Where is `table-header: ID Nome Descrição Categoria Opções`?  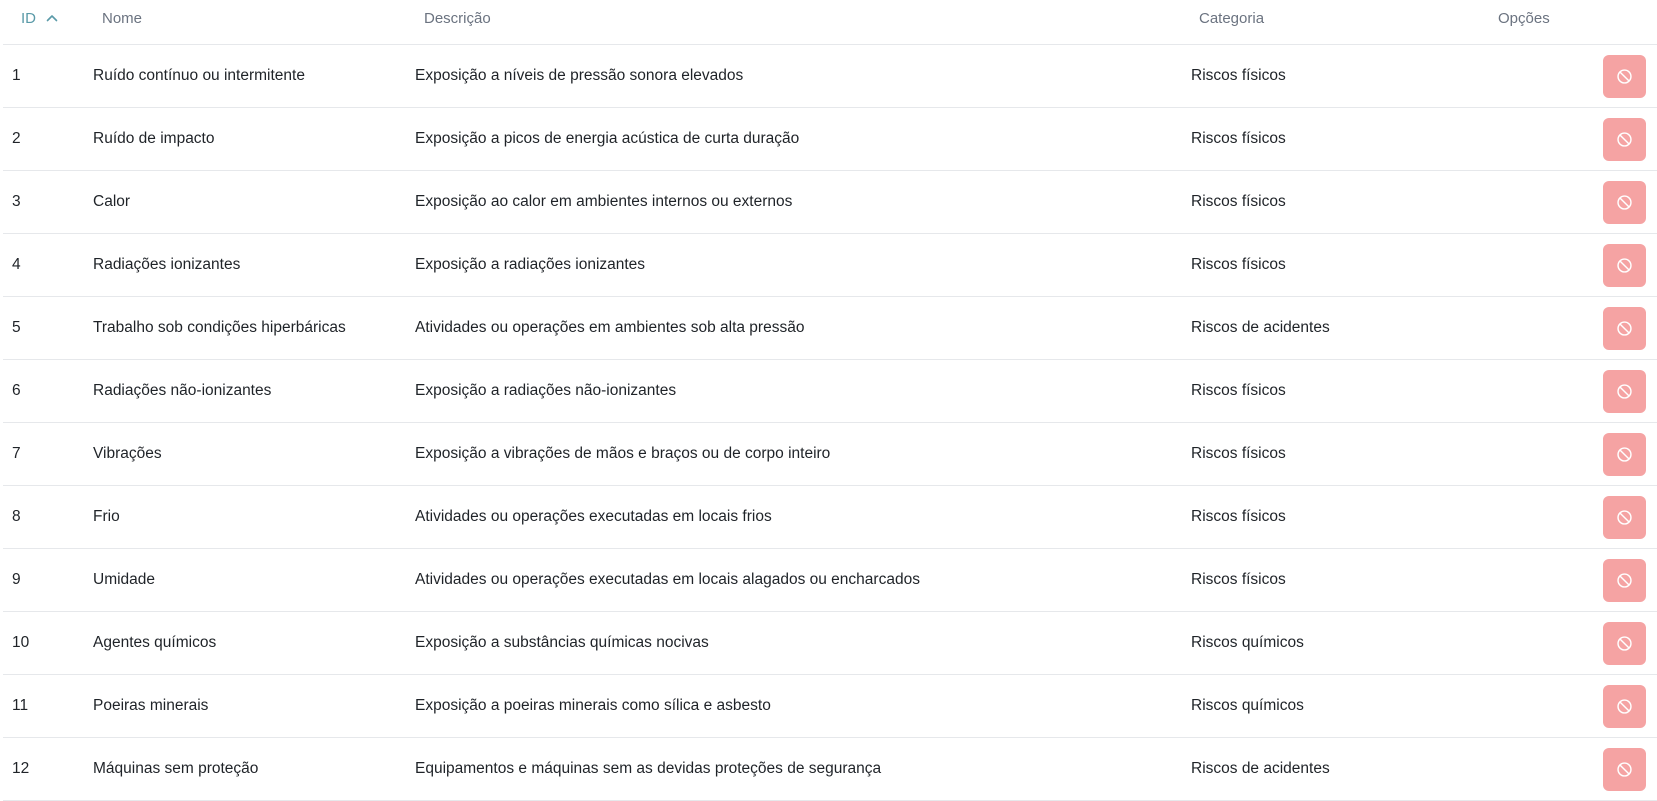
table-header: ID Nome Descrição Categoria Opções is located at coordinates (830, 22).